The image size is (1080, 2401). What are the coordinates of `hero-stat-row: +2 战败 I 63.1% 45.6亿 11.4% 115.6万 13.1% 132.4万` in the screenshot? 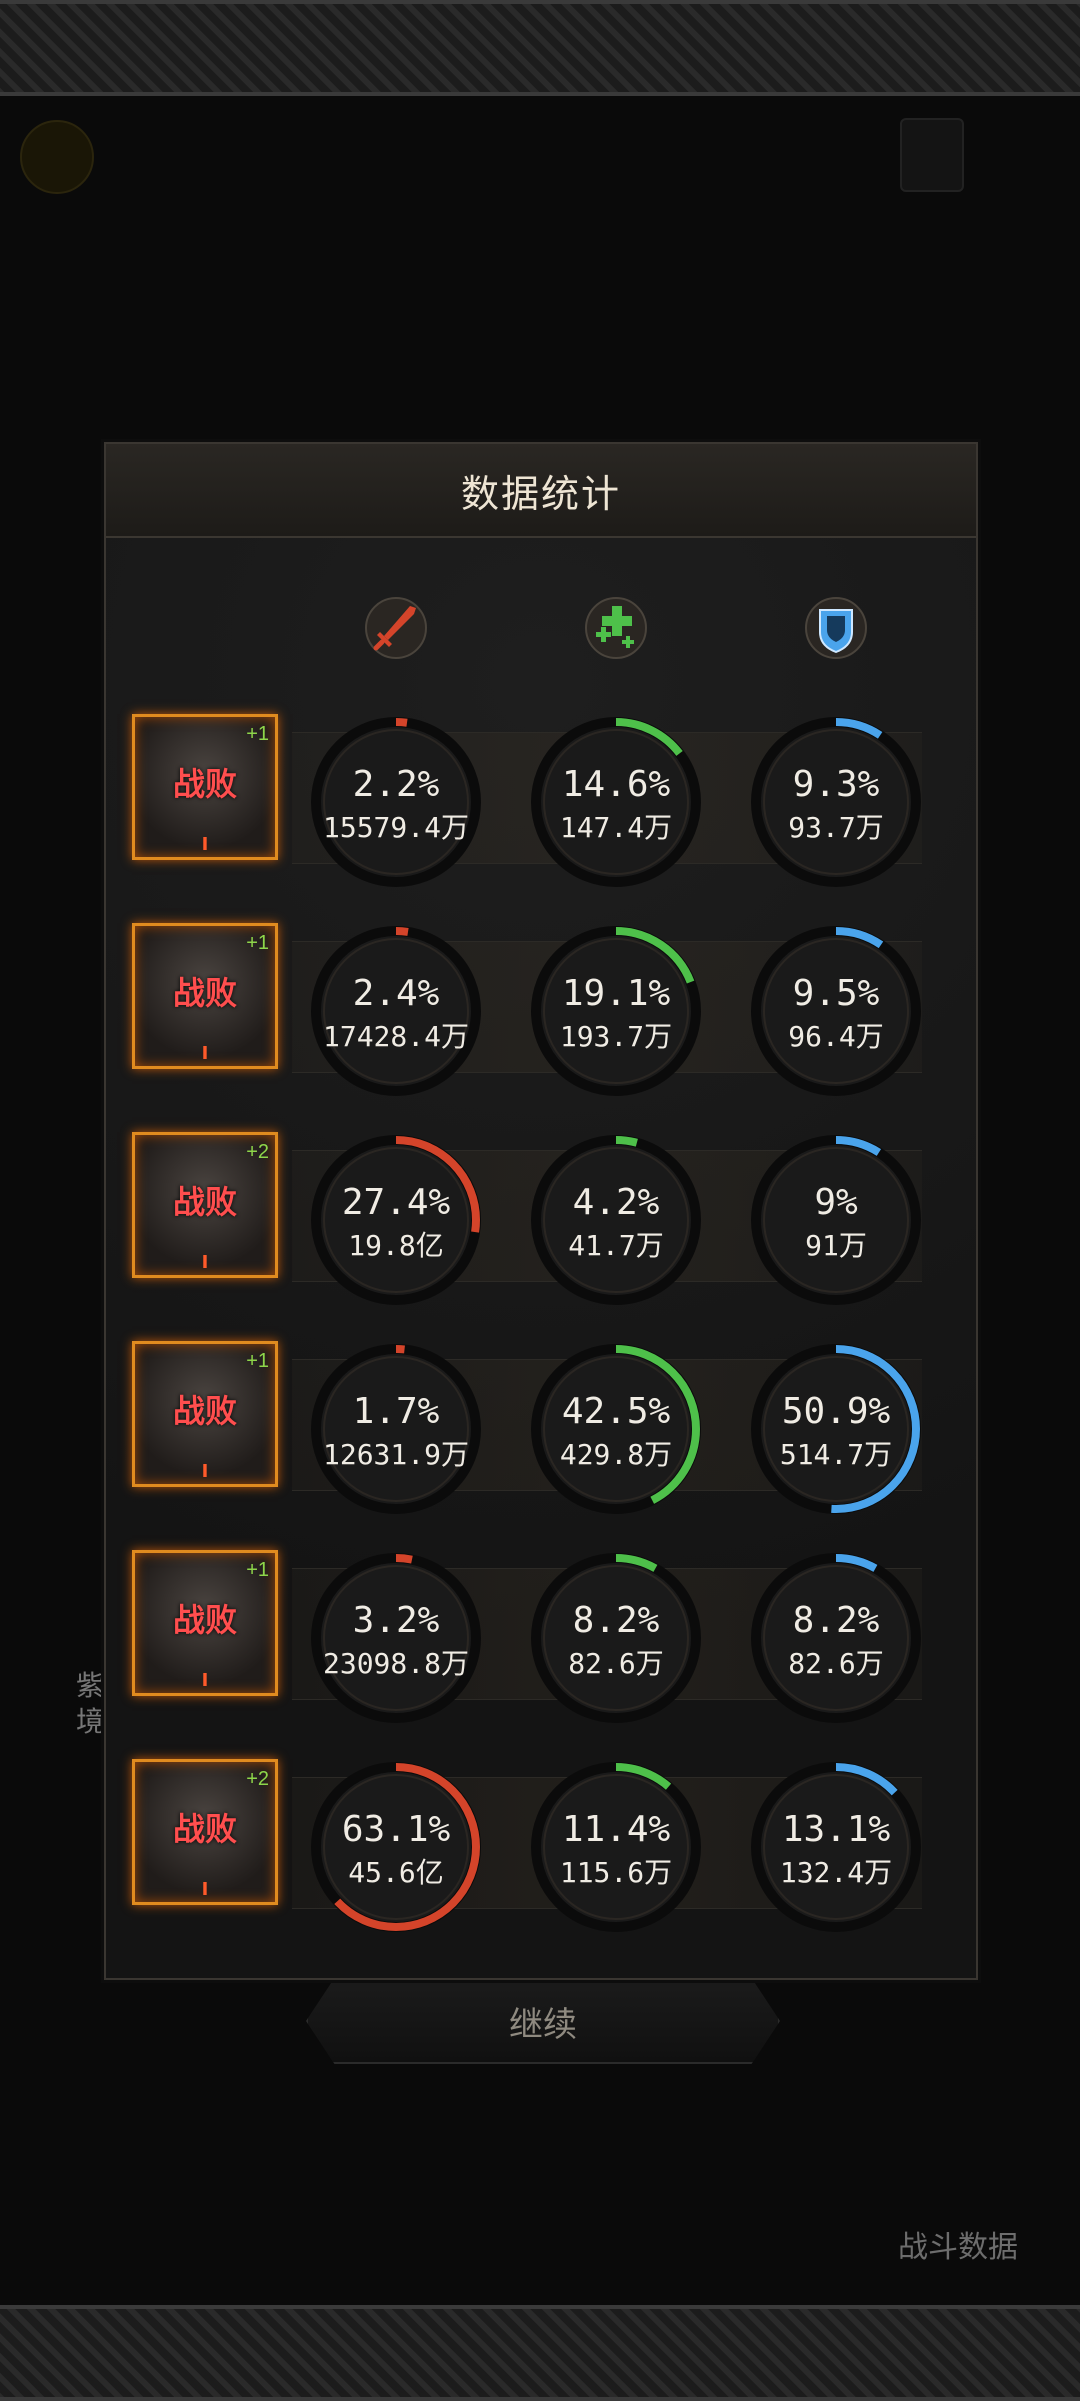 It's located at (541, 1847).